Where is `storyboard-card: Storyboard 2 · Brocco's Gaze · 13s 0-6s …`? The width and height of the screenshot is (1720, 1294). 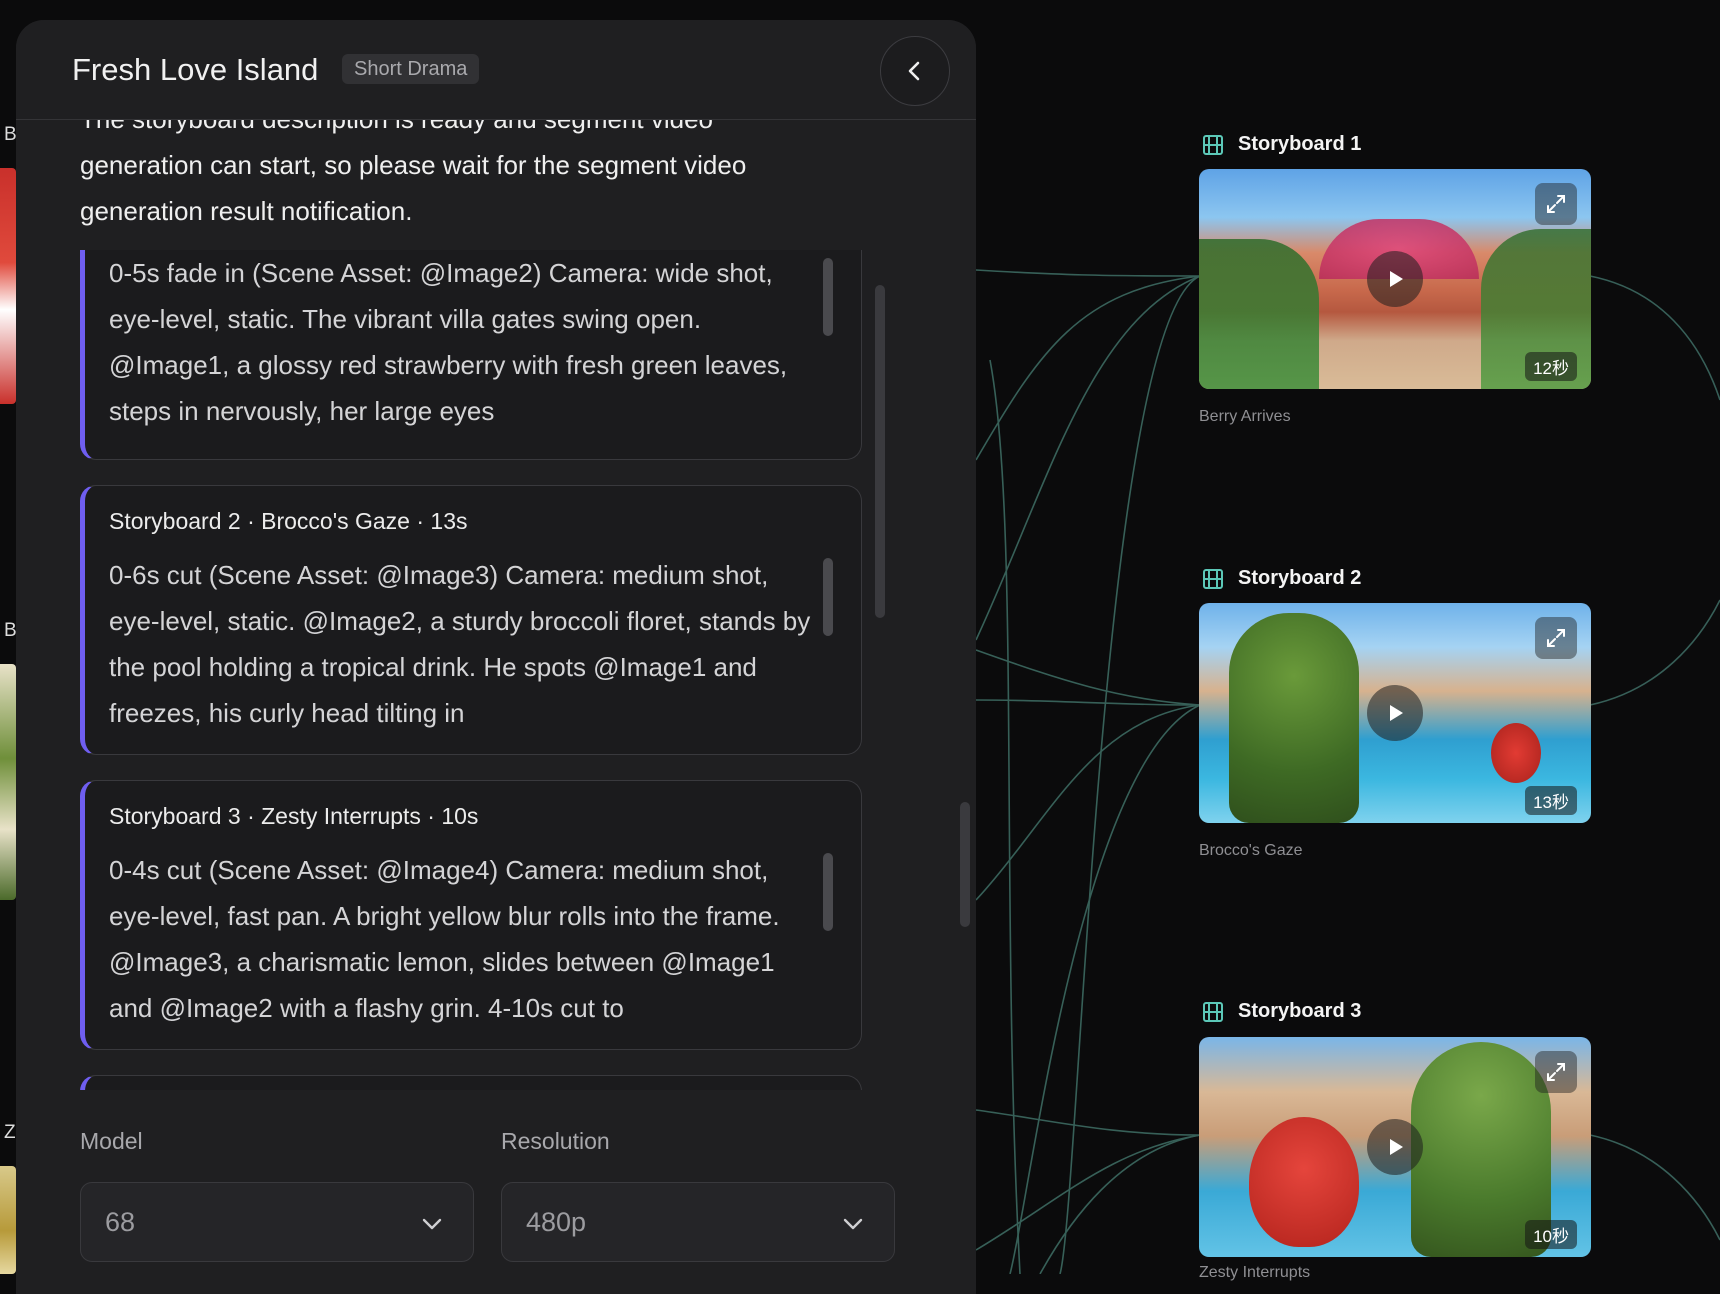
storyboard-card: Storyboard 2 · Brocco's Gaze · 13s 0-6s … is located at coordinates (471, 620).